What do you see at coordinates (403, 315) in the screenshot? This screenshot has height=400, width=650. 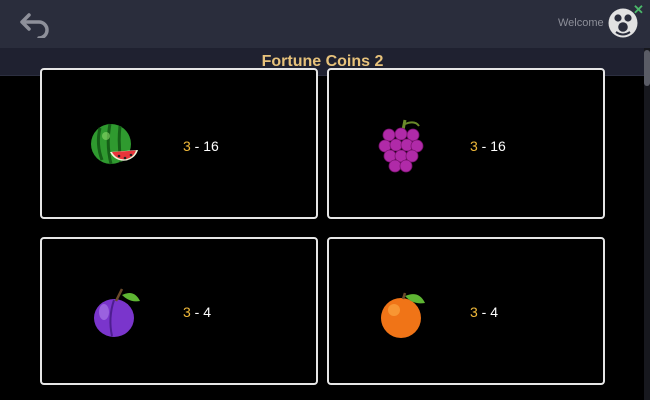 I see `orange-icon` at bounding box center [403, 315].